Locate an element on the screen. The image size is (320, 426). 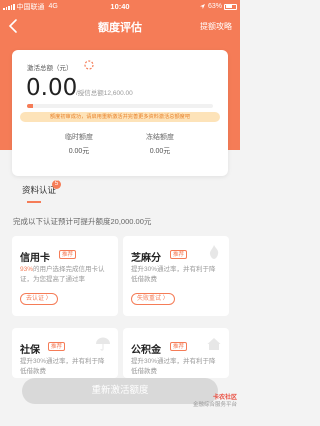
frozen-credit: 冻结额度 0.00元 is located at coordinates (160, 144).